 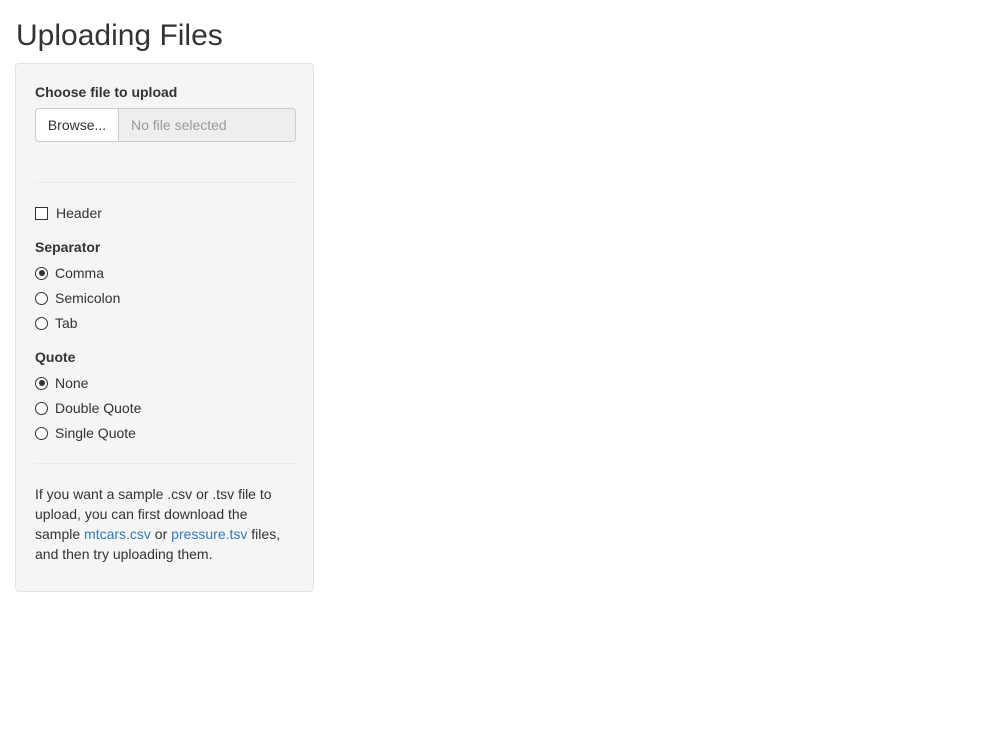 I want to click on mtcars-csv-link: mtcars.csv, so click(x=117, y=534).